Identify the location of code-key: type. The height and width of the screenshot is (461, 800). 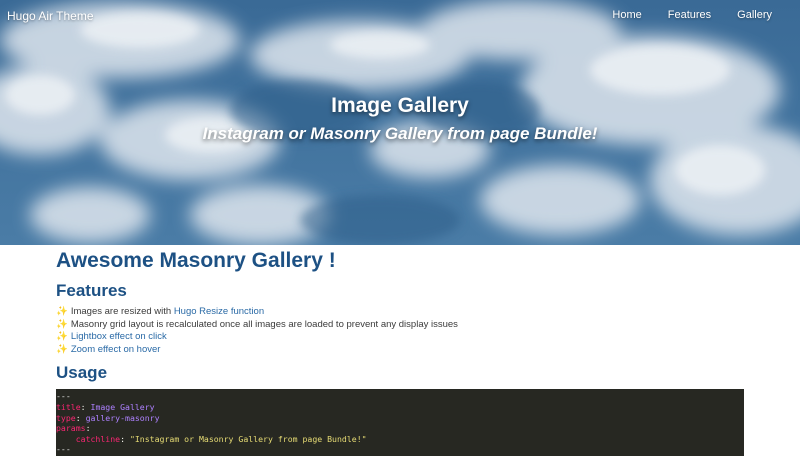
(66, 417).